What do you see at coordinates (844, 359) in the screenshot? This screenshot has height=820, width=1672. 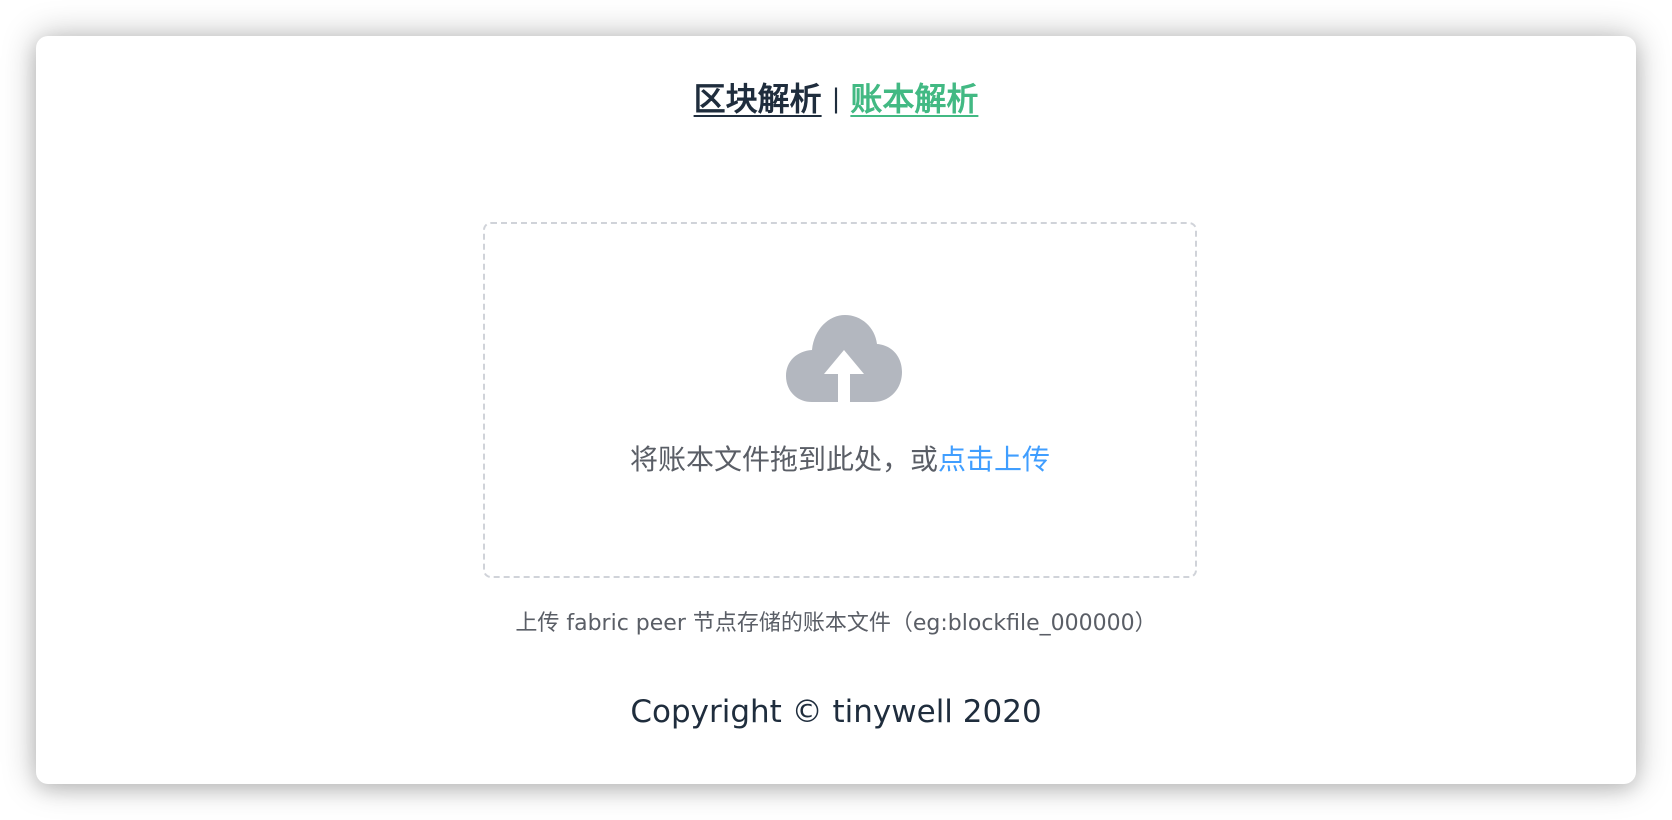 I see `cloud-upload-icon` at bounding box center [844, 359].